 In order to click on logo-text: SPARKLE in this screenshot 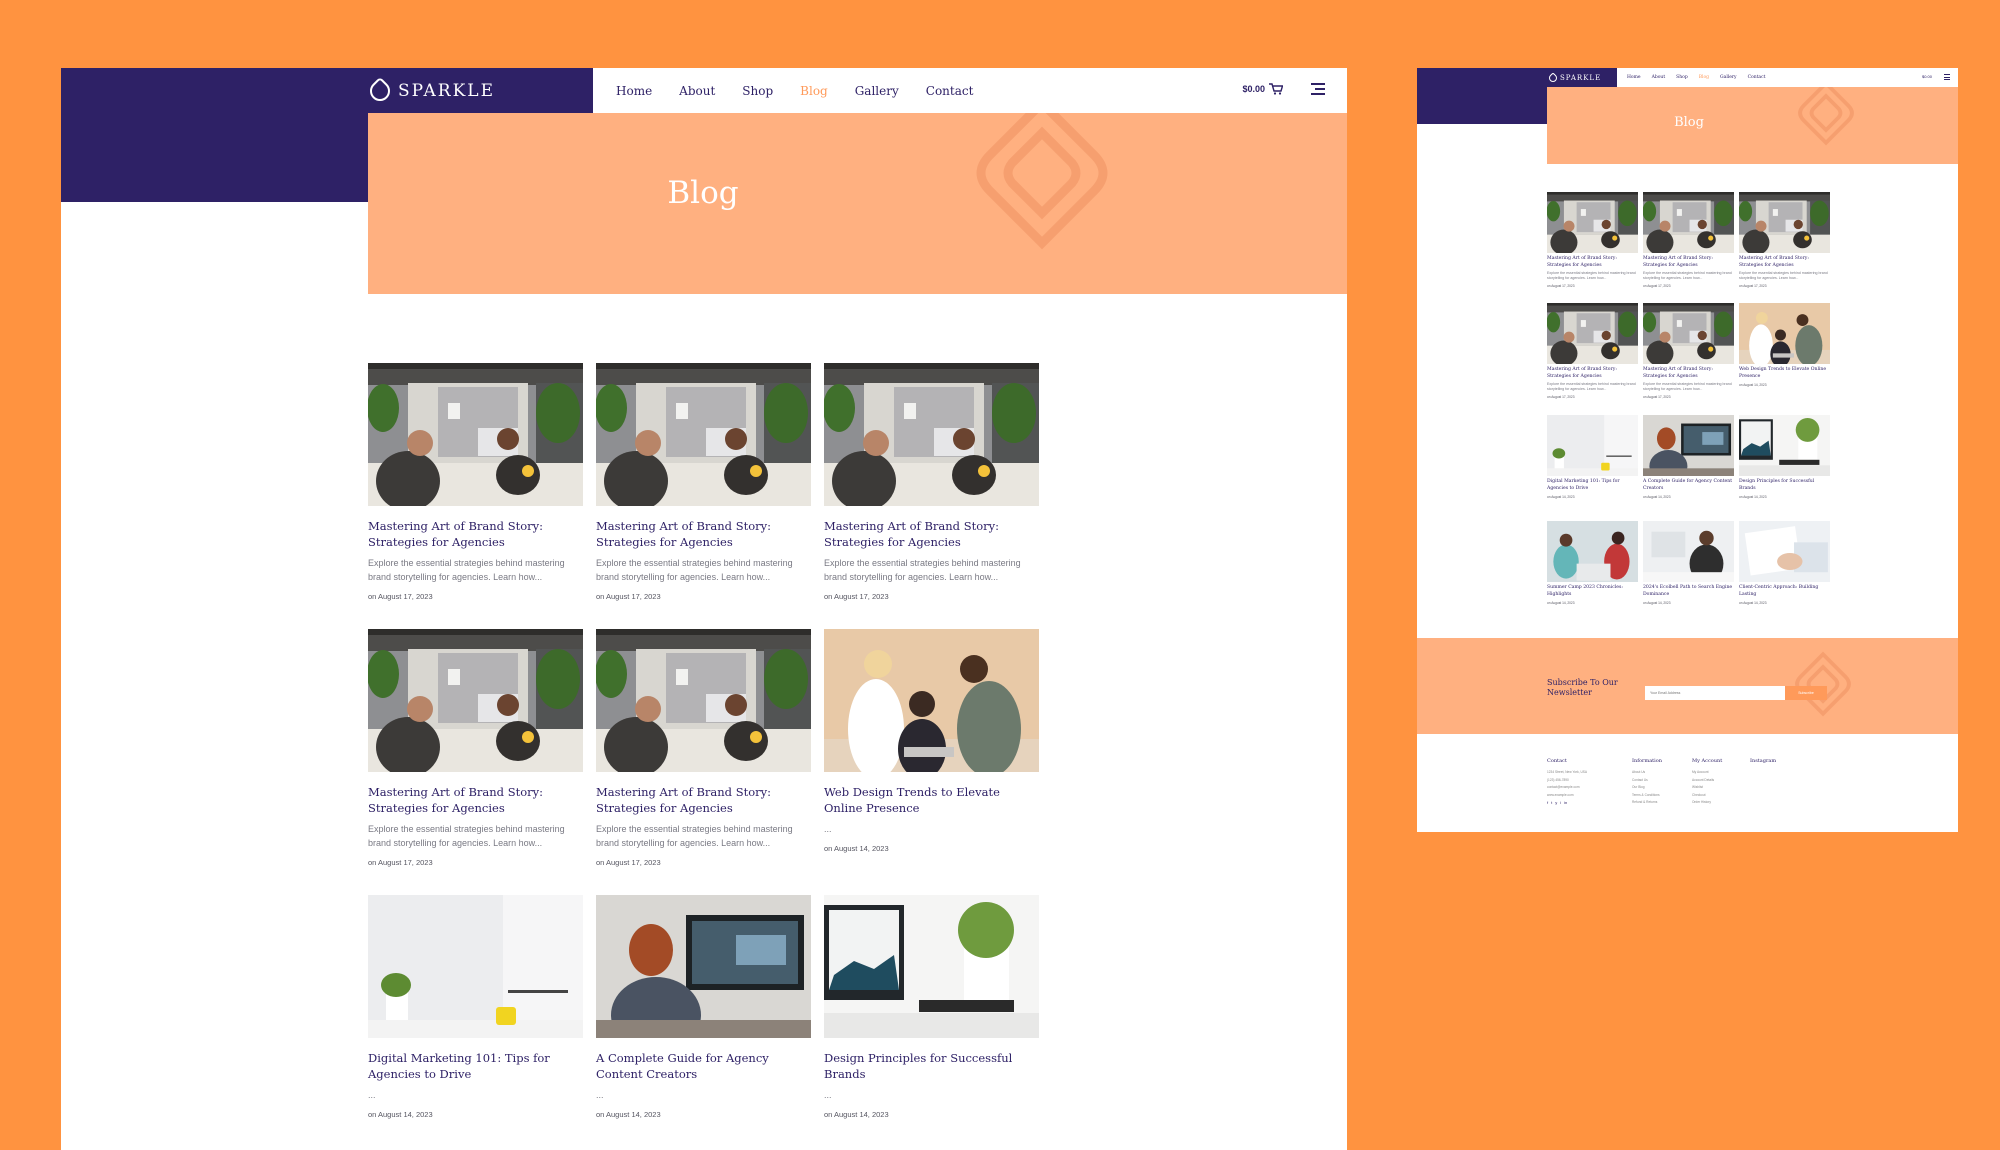, I will do `click(446, 90)`.